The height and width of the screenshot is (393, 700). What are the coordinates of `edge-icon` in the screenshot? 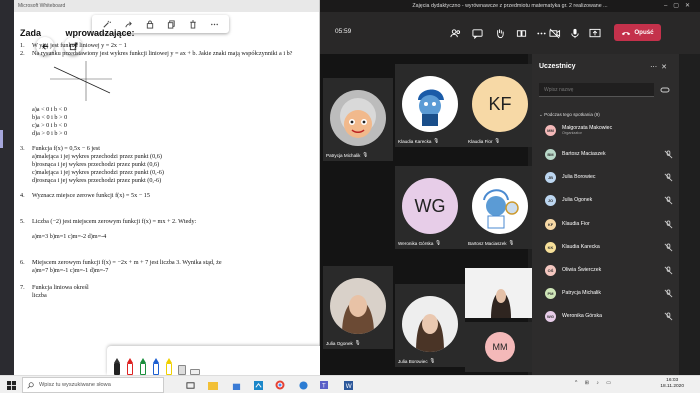 It's located at (303, 385).